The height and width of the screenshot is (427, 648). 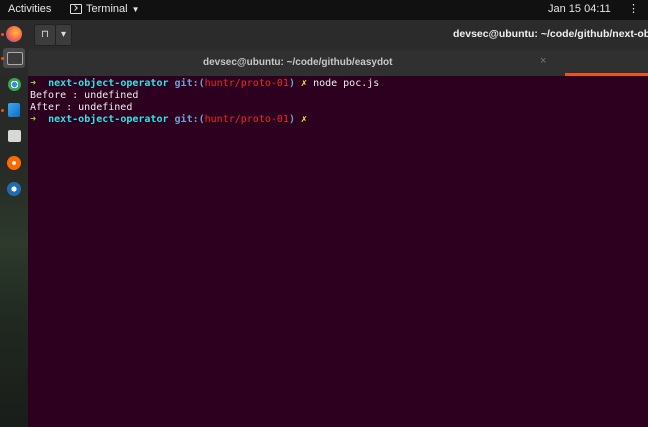 What do you see at coordinates (81, 107) in the screenshot?
I see `output-line: After : undefined` at bounding box center [81, 107].